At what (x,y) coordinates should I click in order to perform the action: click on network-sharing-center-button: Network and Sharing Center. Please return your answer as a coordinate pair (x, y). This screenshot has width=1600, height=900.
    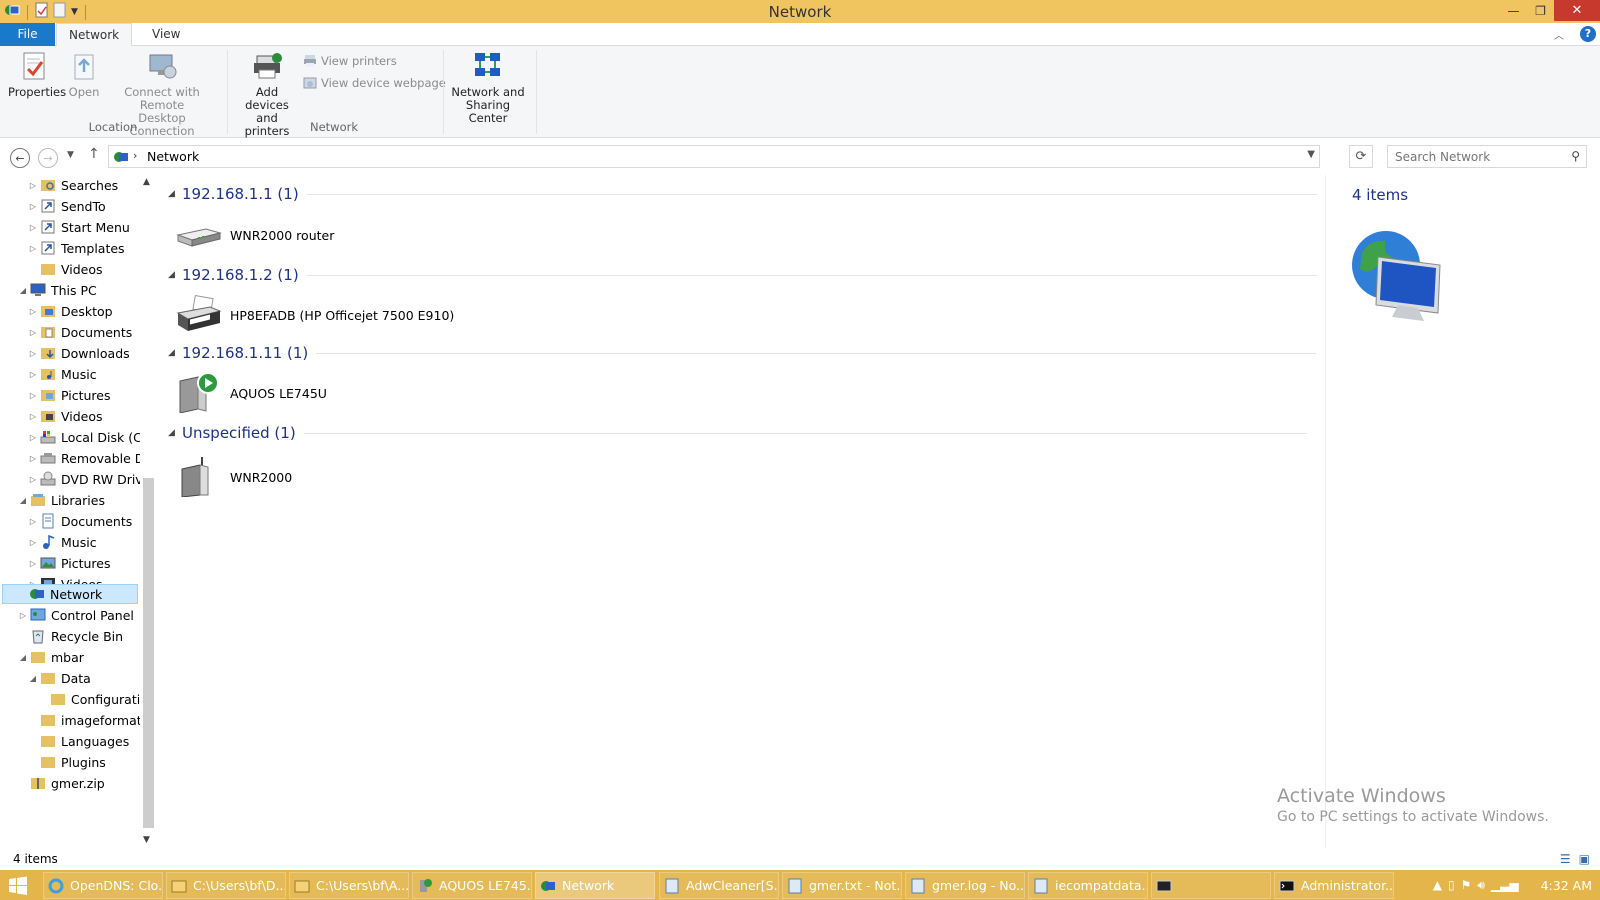
    Looking at the image, I should click on (488, 87).